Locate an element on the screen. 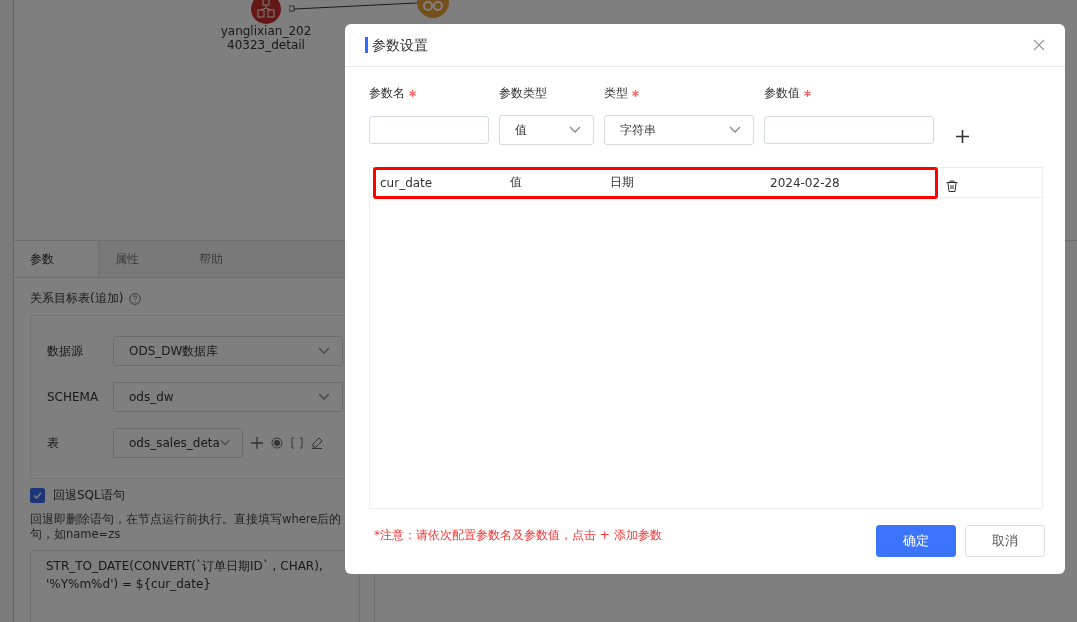  select-field: ods_sales_deta is located at coordinates (178, 443).